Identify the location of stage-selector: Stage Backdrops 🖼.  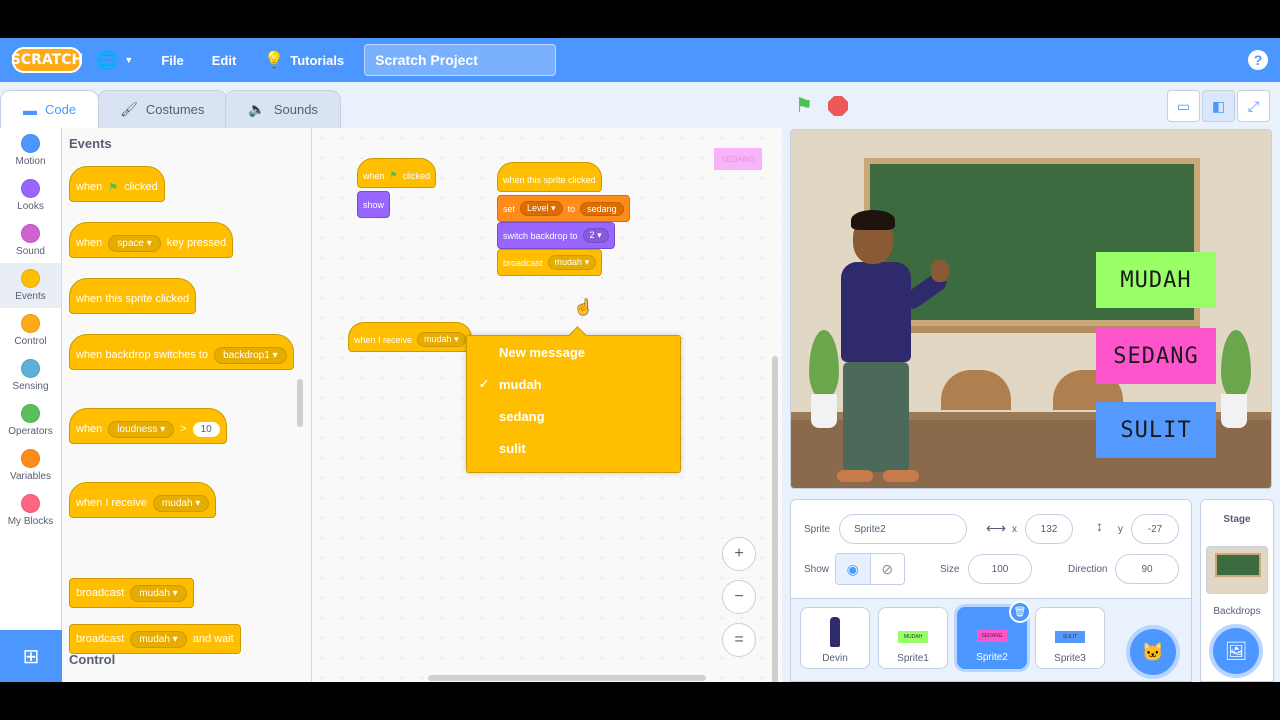
(1237, 590).